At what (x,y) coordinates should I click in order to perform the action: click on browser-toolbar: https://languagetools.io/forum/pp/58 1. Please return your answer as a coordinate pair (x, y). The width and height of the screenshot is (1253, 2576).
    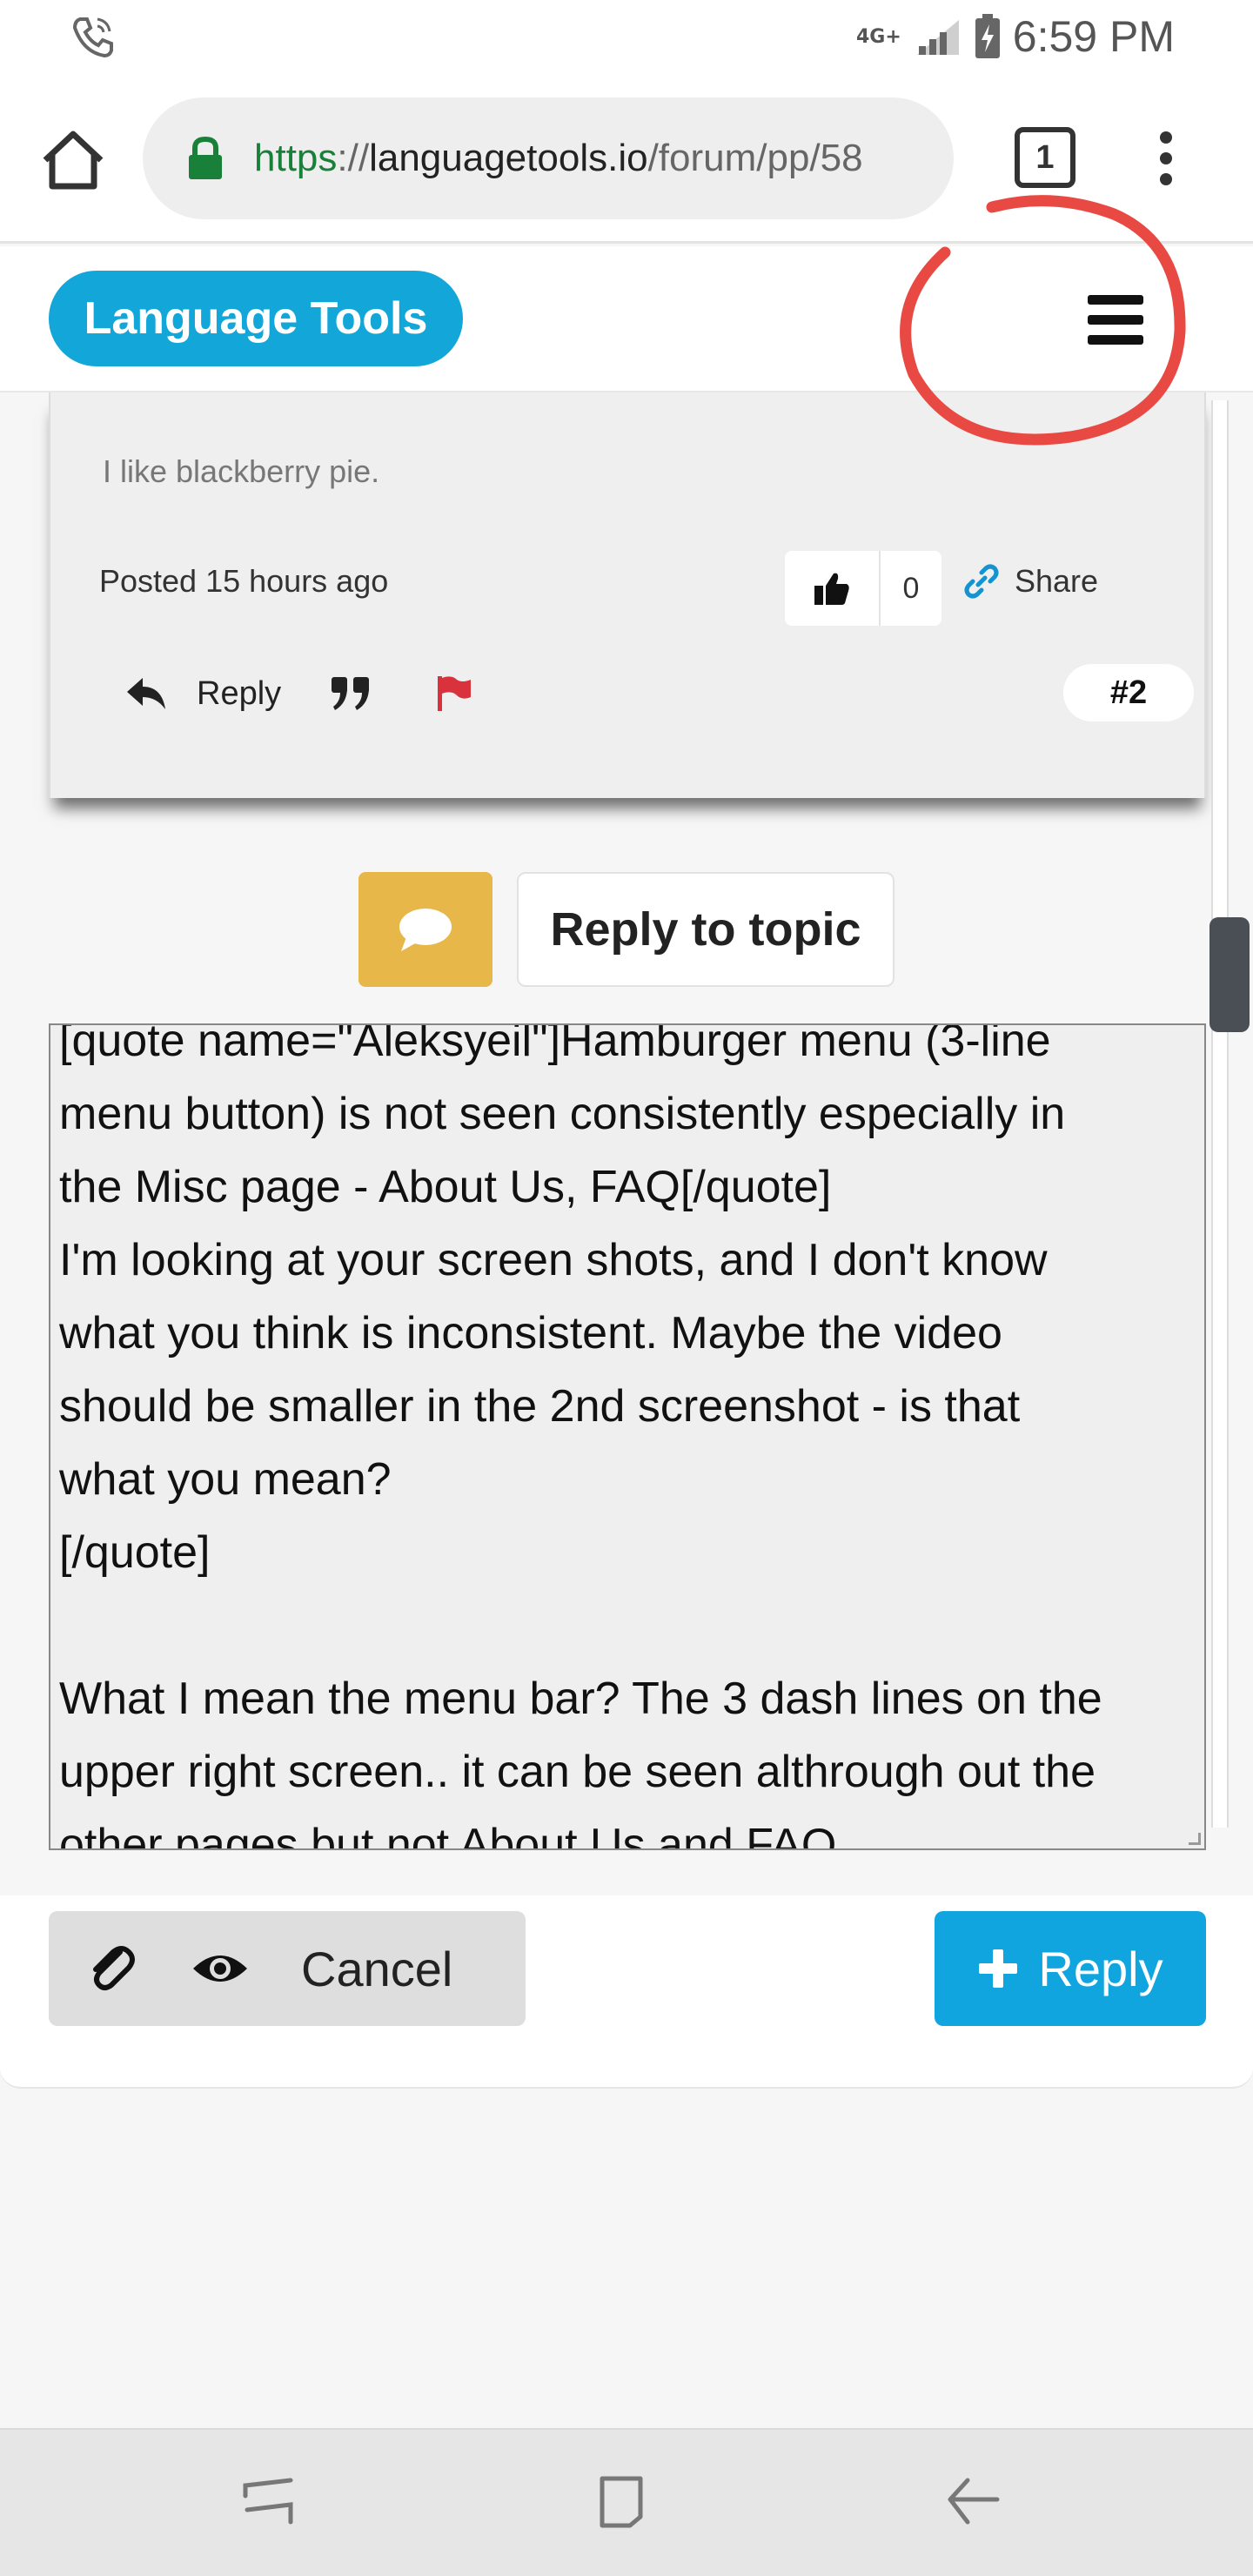
    Looking at the image, I should click on (626, 158).